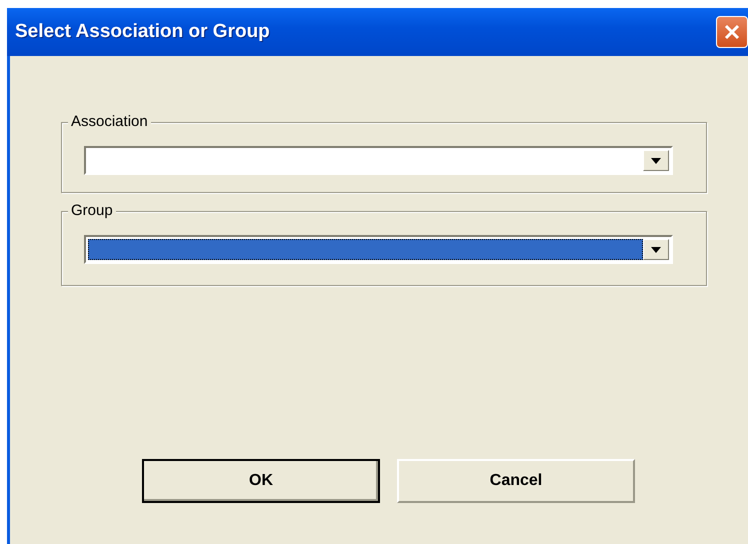 This screenshot has width=748, height=544. I want to click on group-label: Group, so click(92, 210).